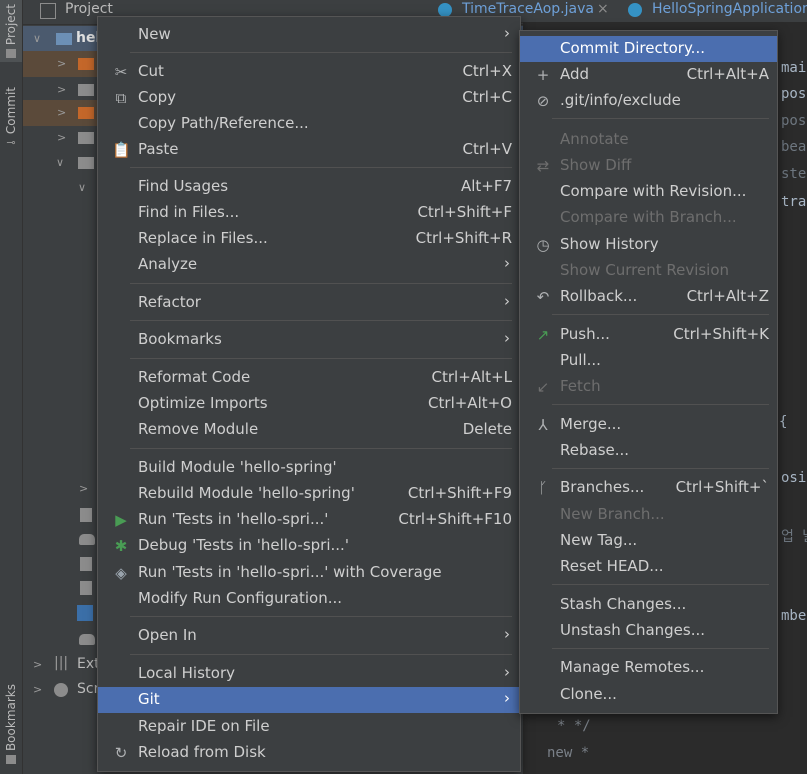 The image size is (807, 774). Describe the element at coordinates (309, 303) in the screenshot. I see `menu-item-refactor: Refactor ›` at that location.